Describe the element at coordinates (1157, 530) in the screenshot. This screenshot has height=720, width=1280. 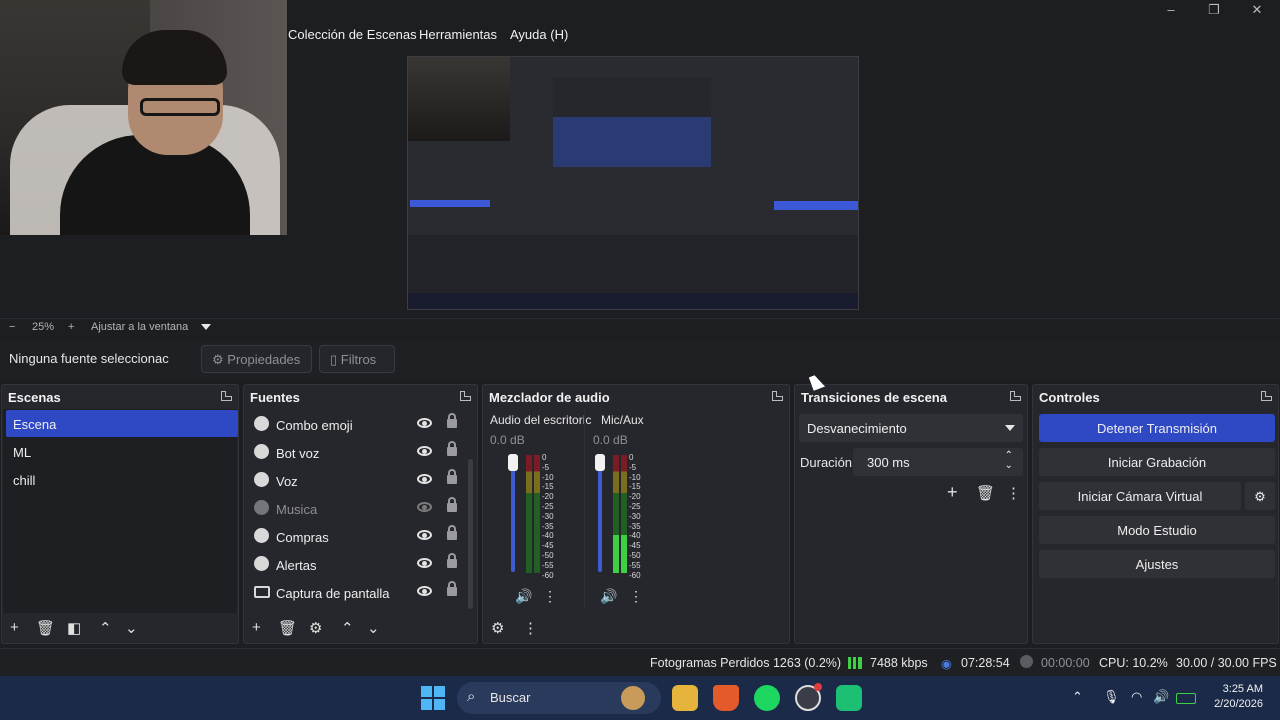
I see `studio-mode-button: Modo Estudio` at that location.